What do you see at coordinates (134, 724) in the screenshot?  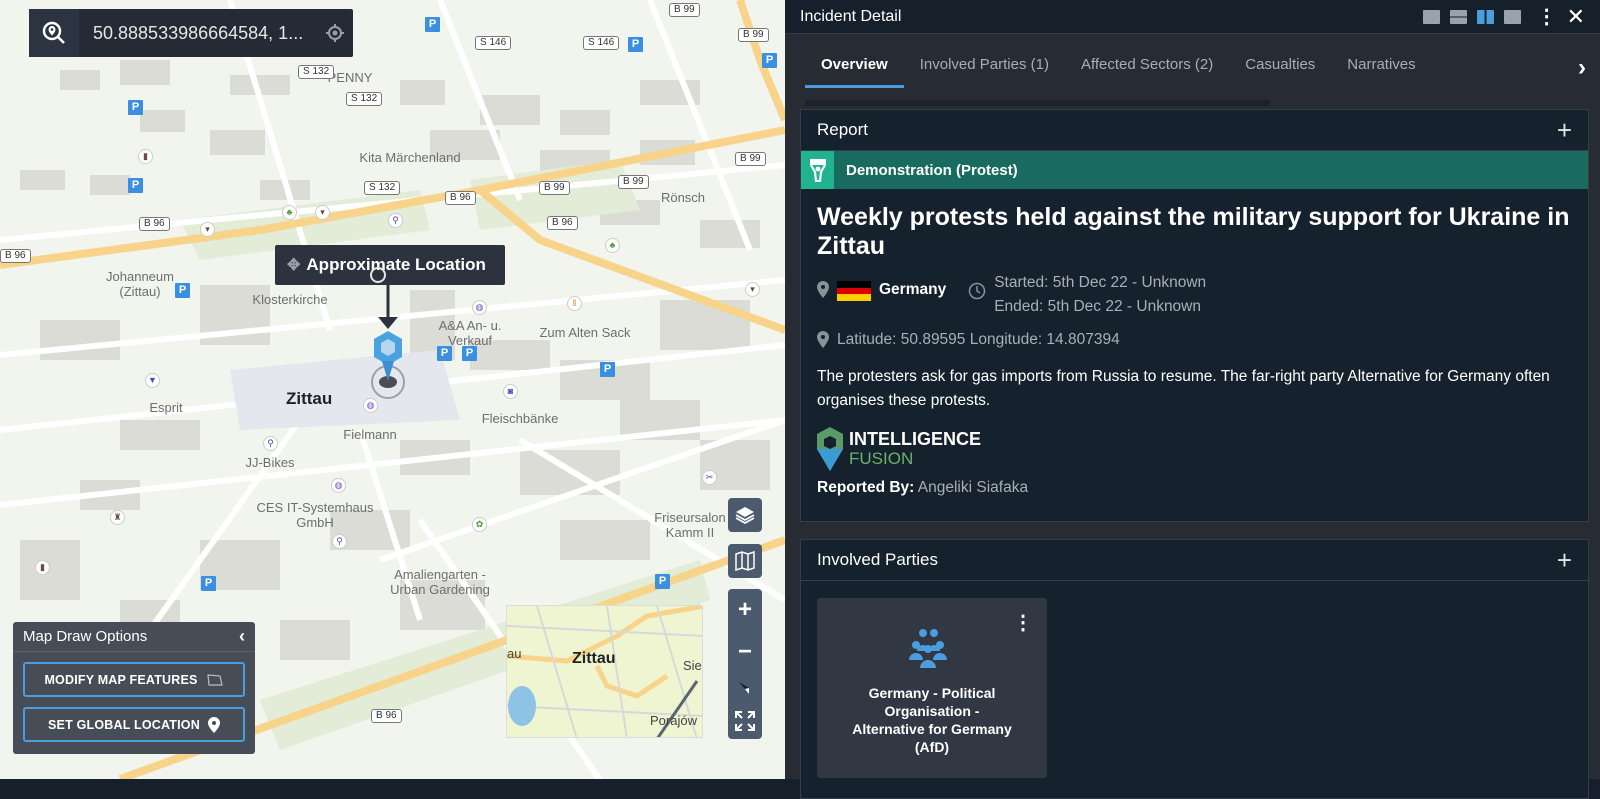 I see `set-global-location-button: SET GLOBAL LOCATION` at bounding box center [134, 724].